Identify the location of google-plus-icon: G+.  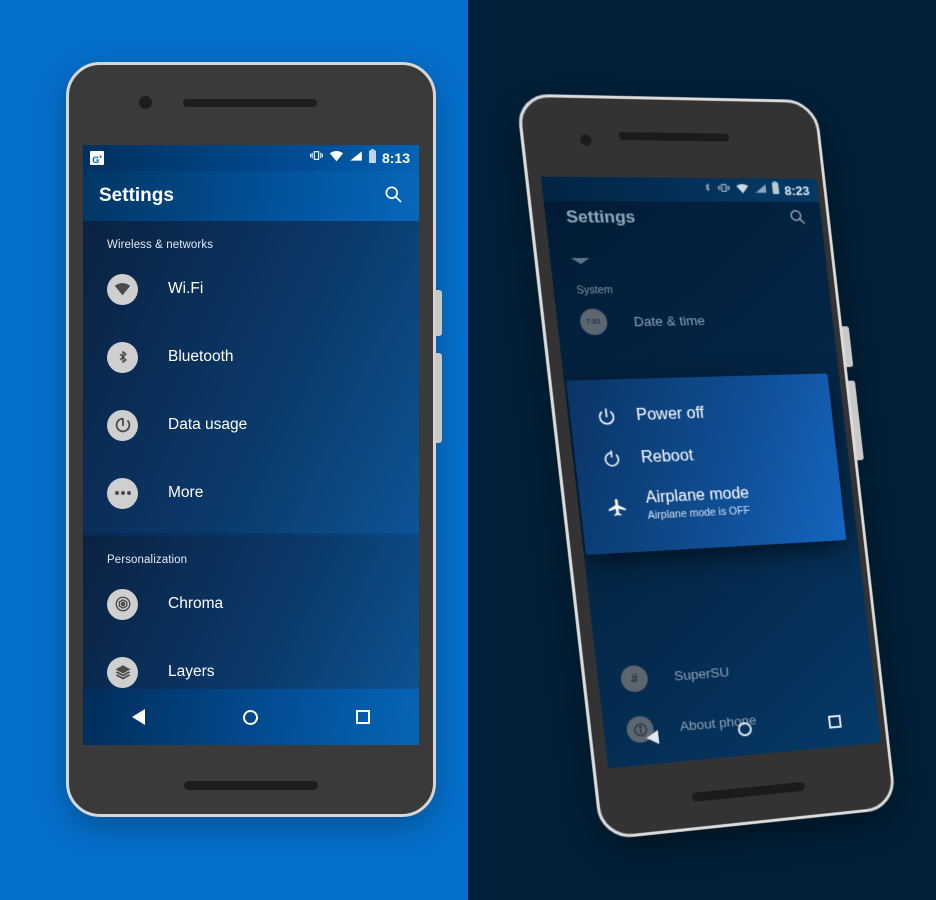
(97, 158).